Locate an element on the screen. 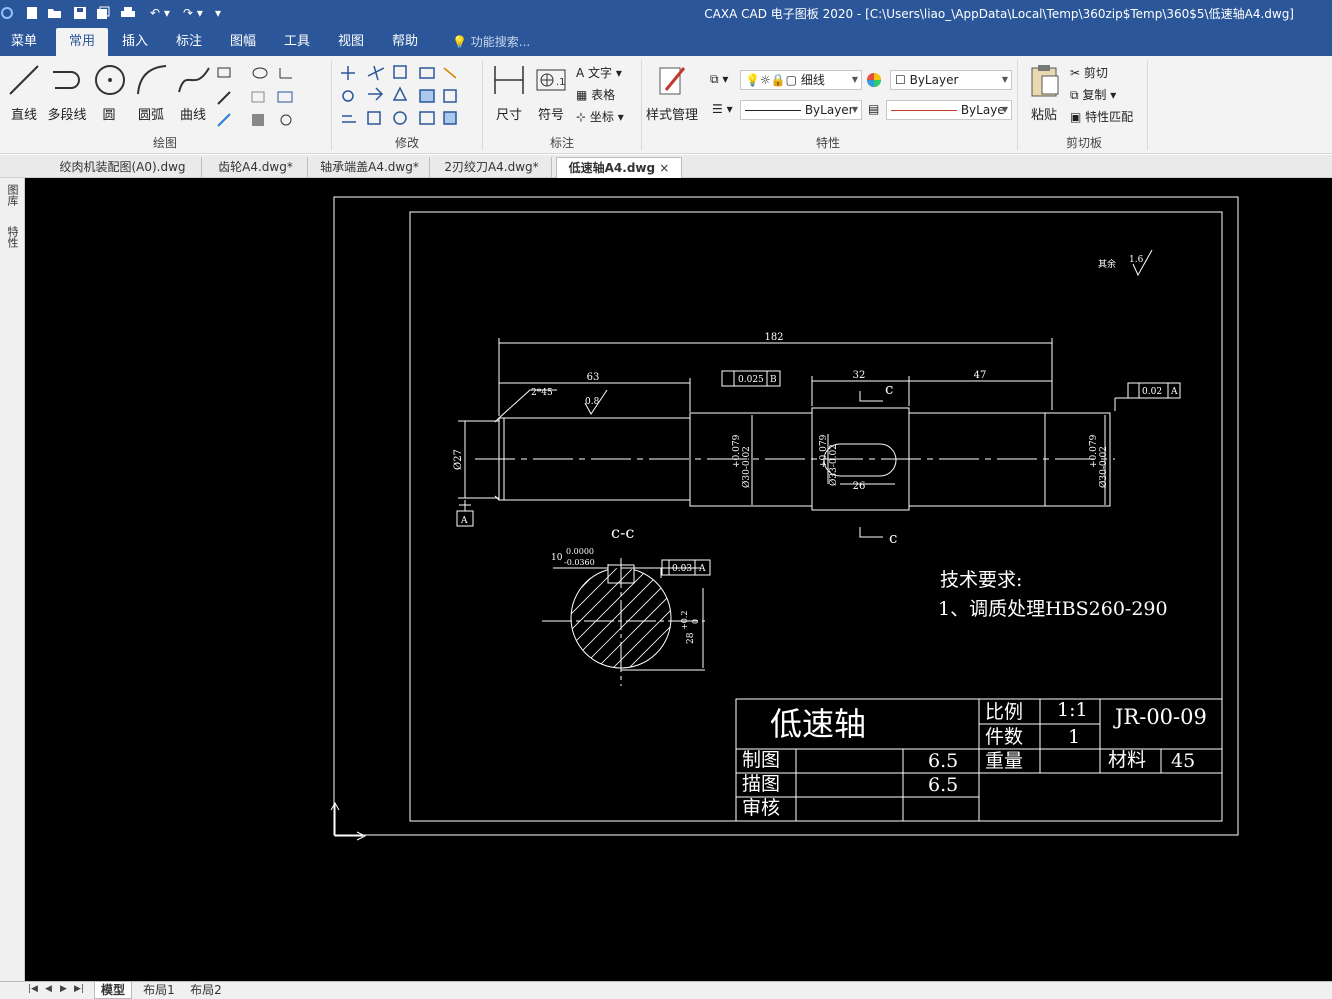 Image resolution: width=1332 pixels, height=999 pixels. menu-main: 菜单 is located at coordinates (24, 42).